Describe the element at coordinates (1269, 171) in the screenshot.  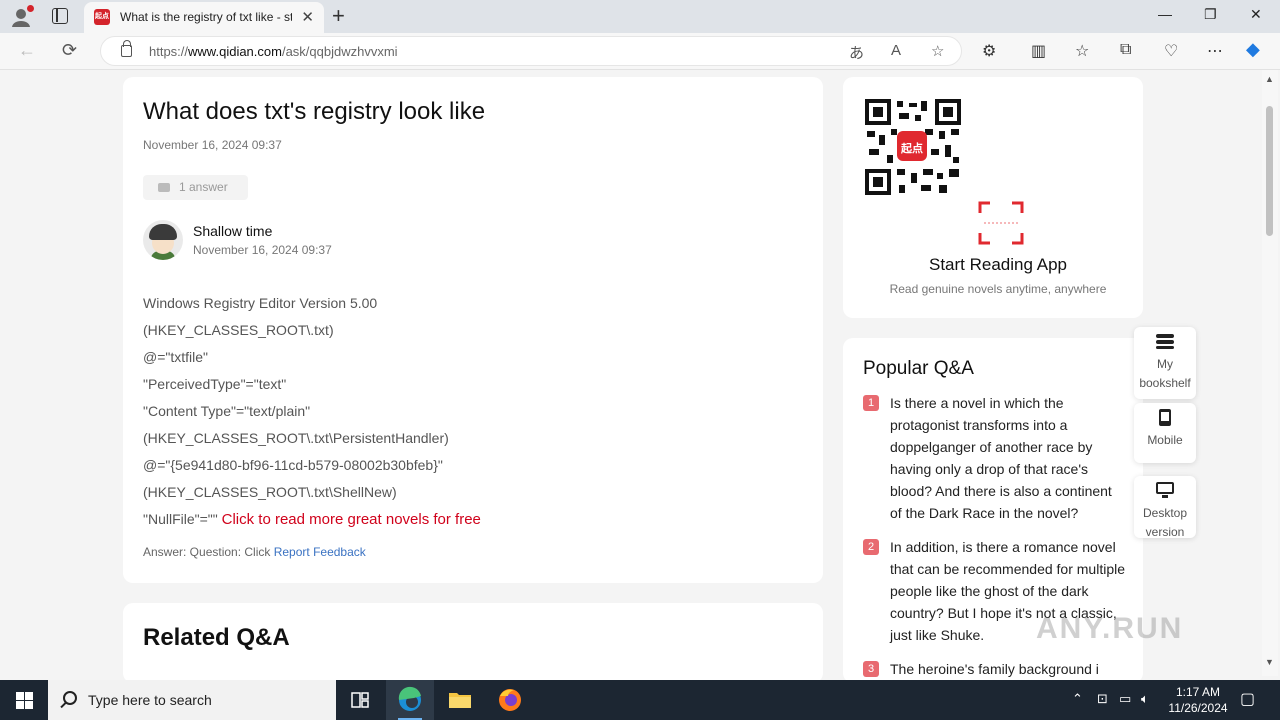
I see `scrollbar-thumb` at that location.